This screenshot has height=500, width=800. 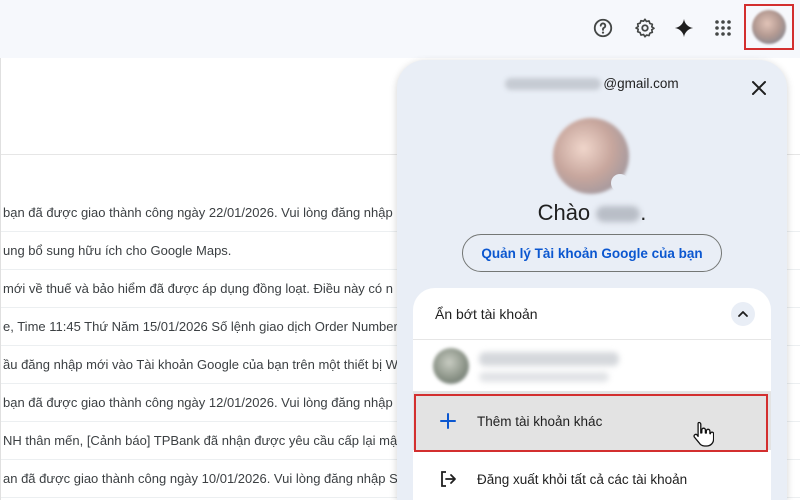 I want to click on account-name-redacted, so click(x=549, y=359).